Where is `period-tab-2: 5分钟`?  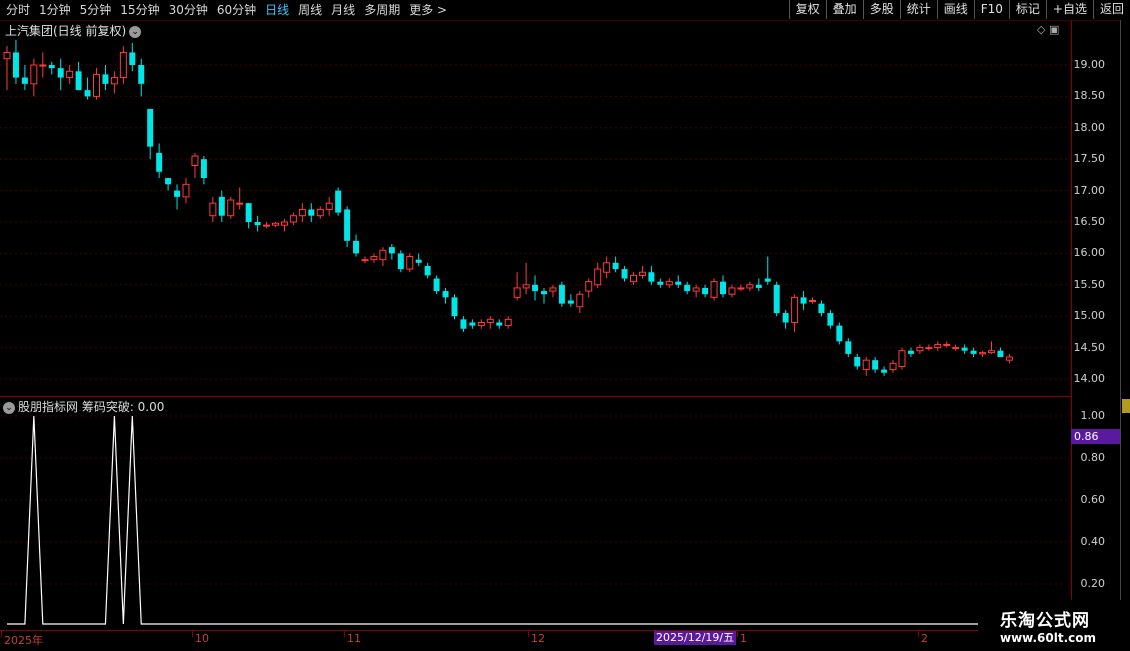 period-tab-2: 5分钟 is located at coordinates (96, 10).